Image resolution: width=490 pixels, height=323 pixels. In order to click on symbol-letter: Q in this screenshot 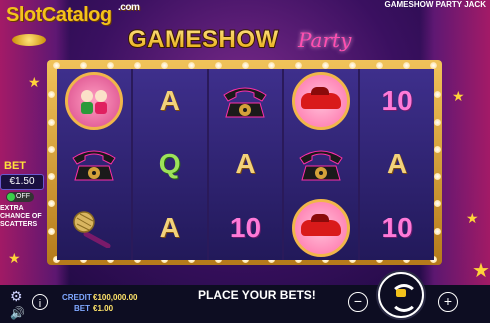, I will do `click(170, 165)`.